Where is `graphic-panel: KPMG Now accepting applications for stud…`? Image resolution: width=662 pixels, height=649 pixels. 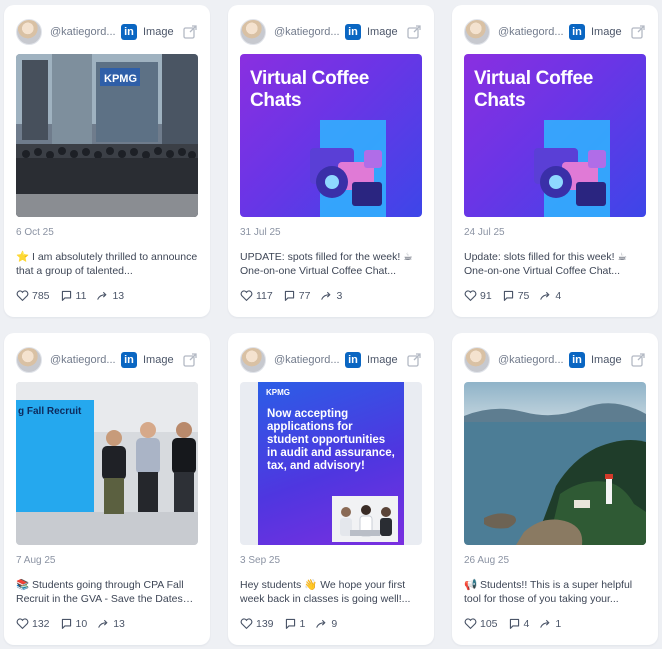
graphic-panel: KPMG Now accepting applications for stud… is located at coordinates (331, 463).